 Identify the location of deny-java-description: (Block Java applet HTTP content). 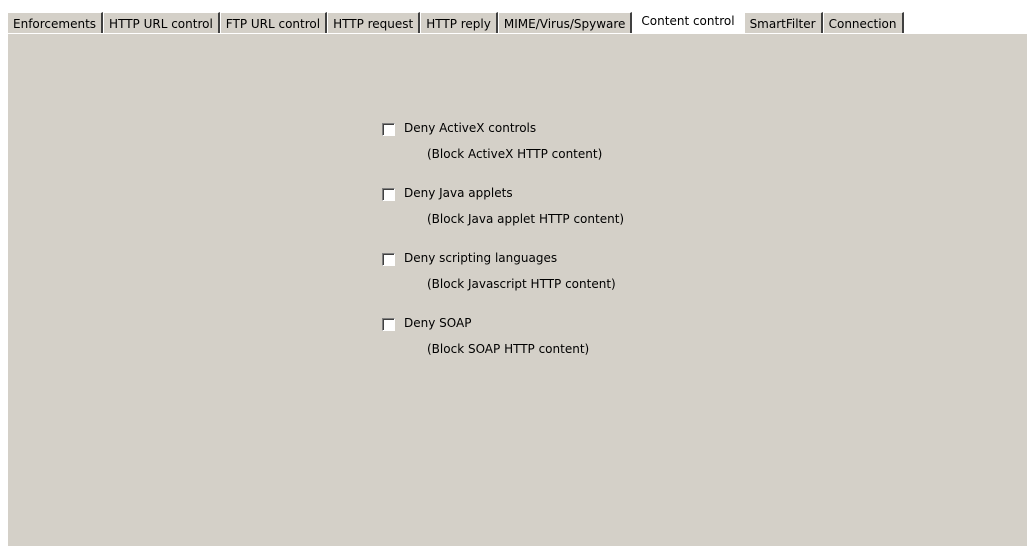
(526, 219).